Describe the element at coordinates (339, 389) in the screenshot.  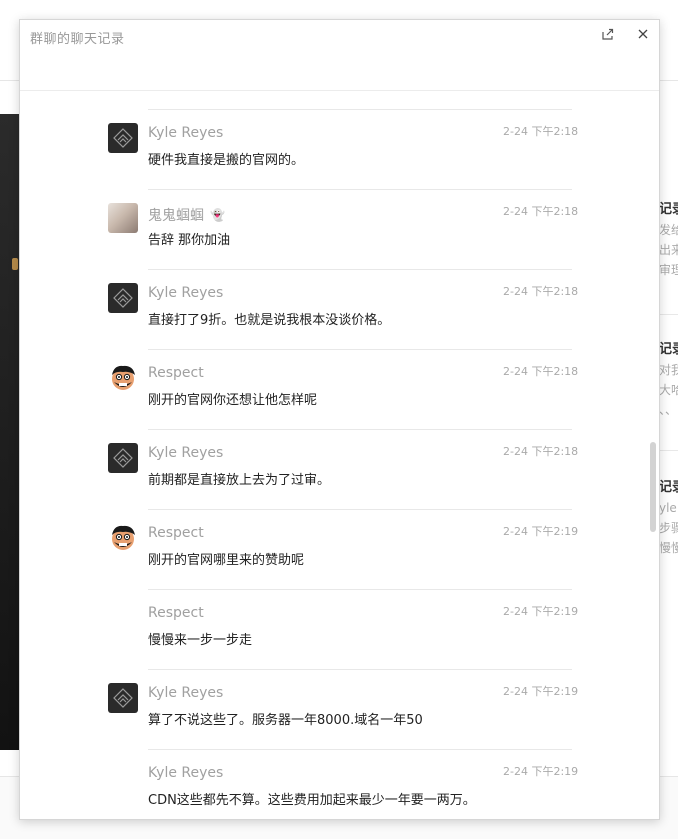
I see `message-item: Respect 2-24 下午2:18 刚开的官网你还想让他怎样呢` at that location.